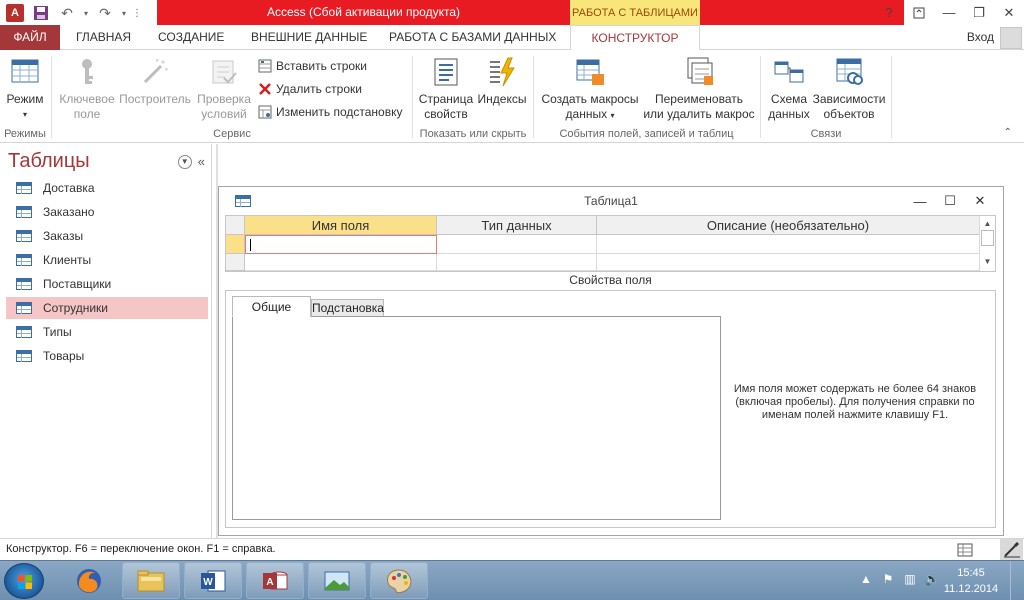  Describe the element at coordinates (312, 66) in the screenshot. I see `insert-rows-button: Вставить строки` at that location.